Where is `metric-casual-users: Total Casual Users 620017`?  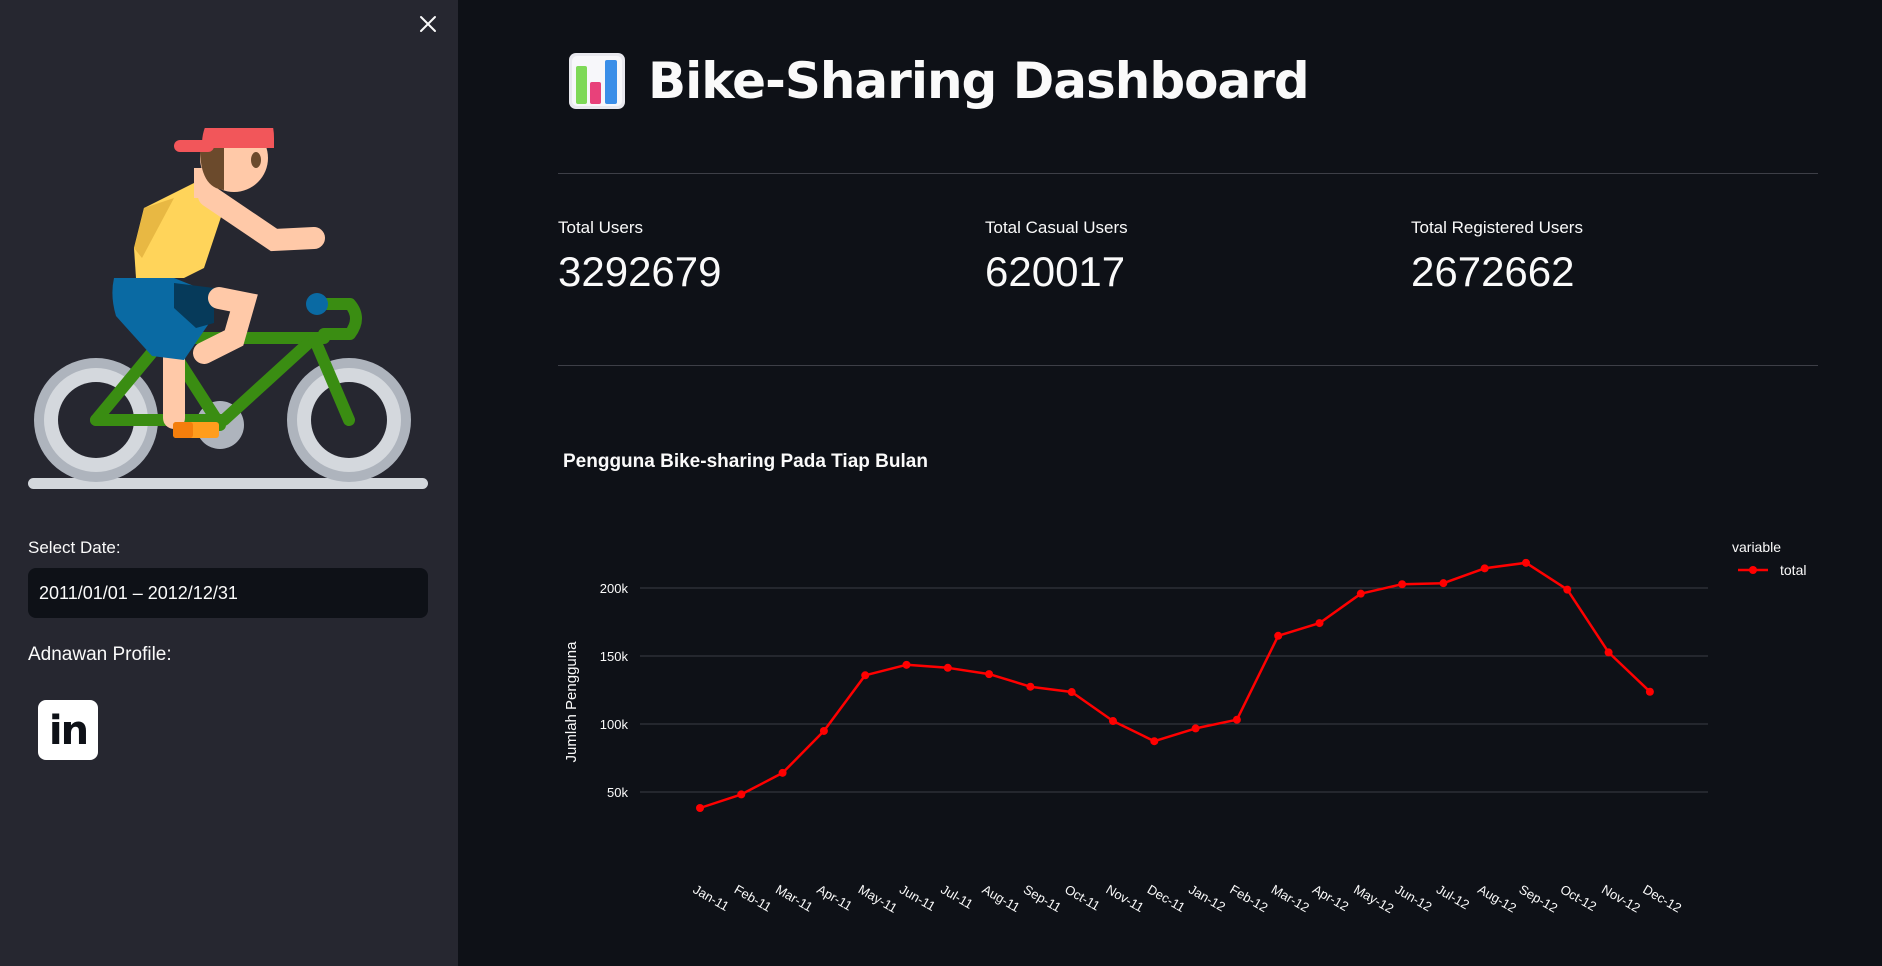
metric-casual-users: Total Casual Users 620017 is located at coordinates (1056, 257).